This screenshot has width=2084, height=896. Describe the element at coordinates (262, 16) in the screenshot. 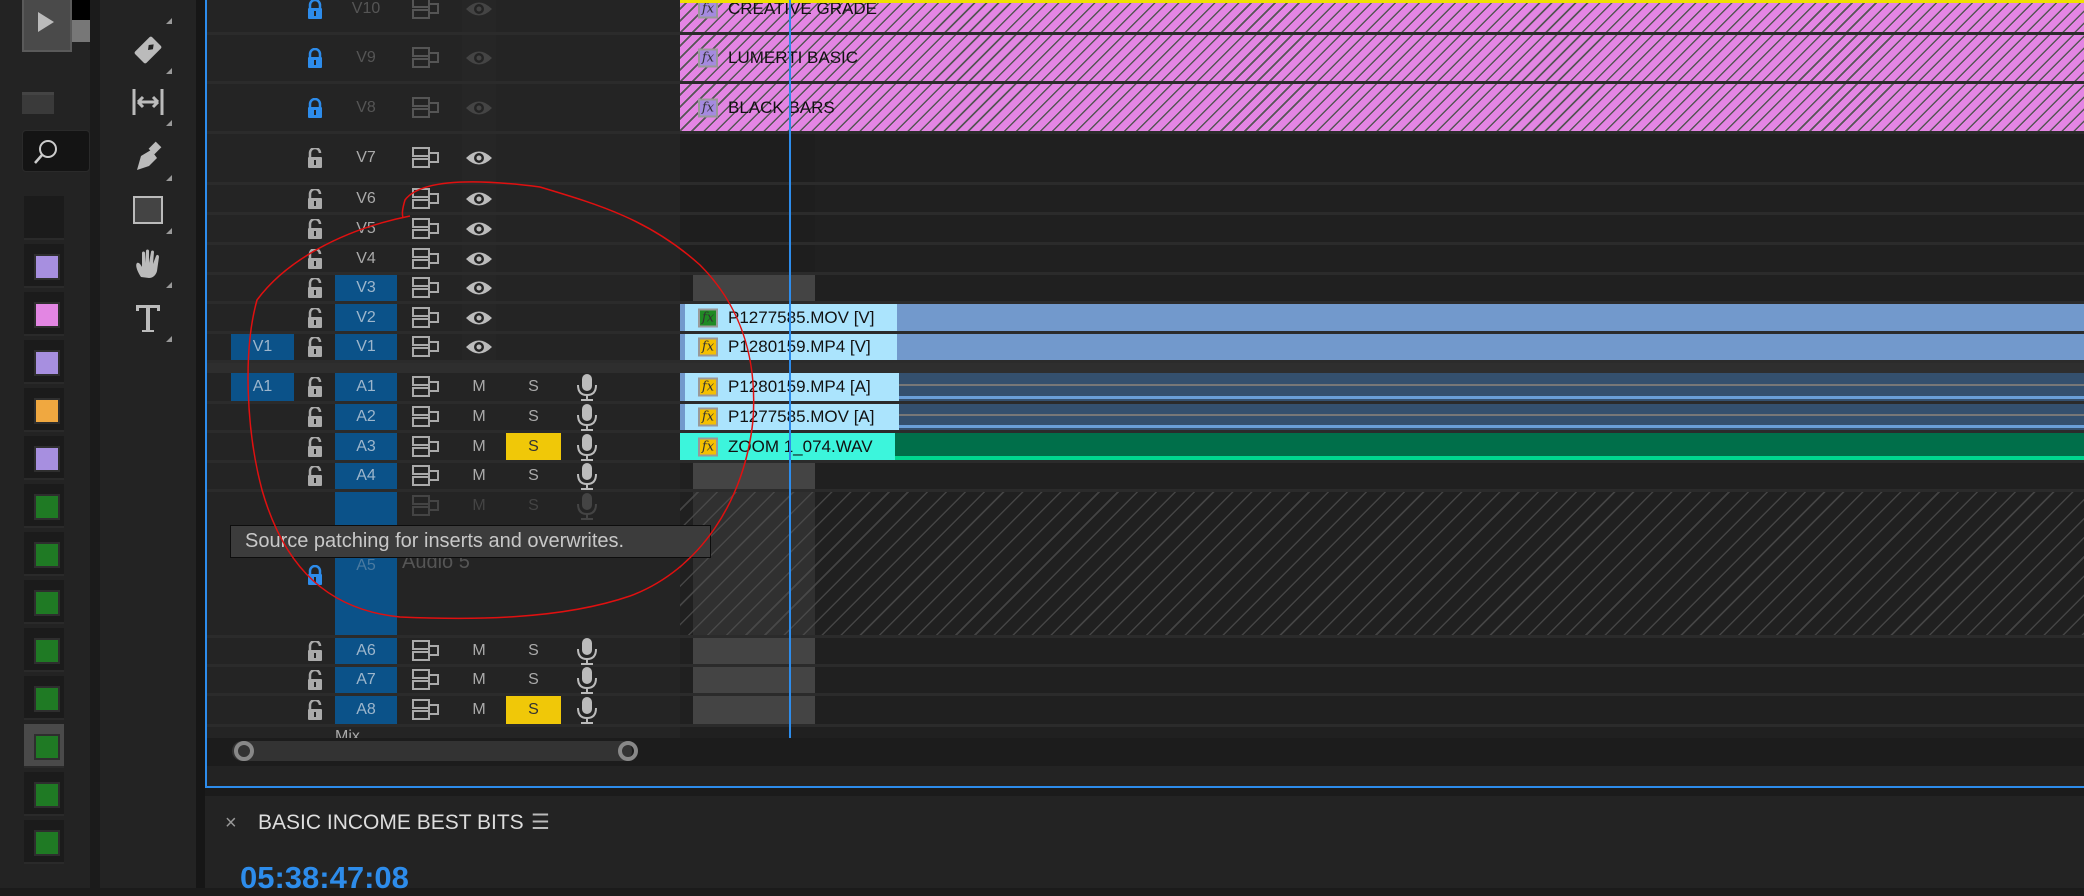

I see `source-patch-v10` at that location.